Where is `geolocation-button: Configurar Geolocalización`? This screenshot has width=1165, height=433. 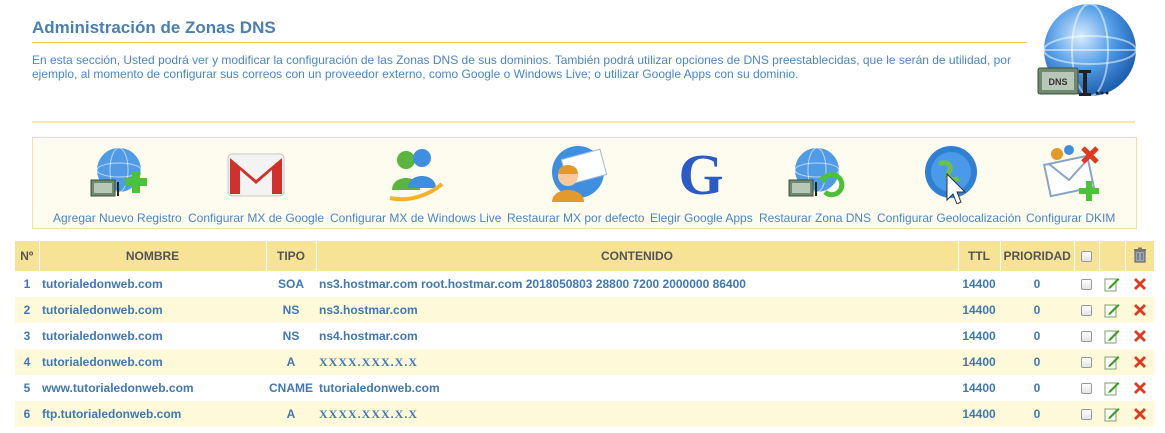
geolocation-button: Configurar Geolocalización is located at coordinates (949, 184).